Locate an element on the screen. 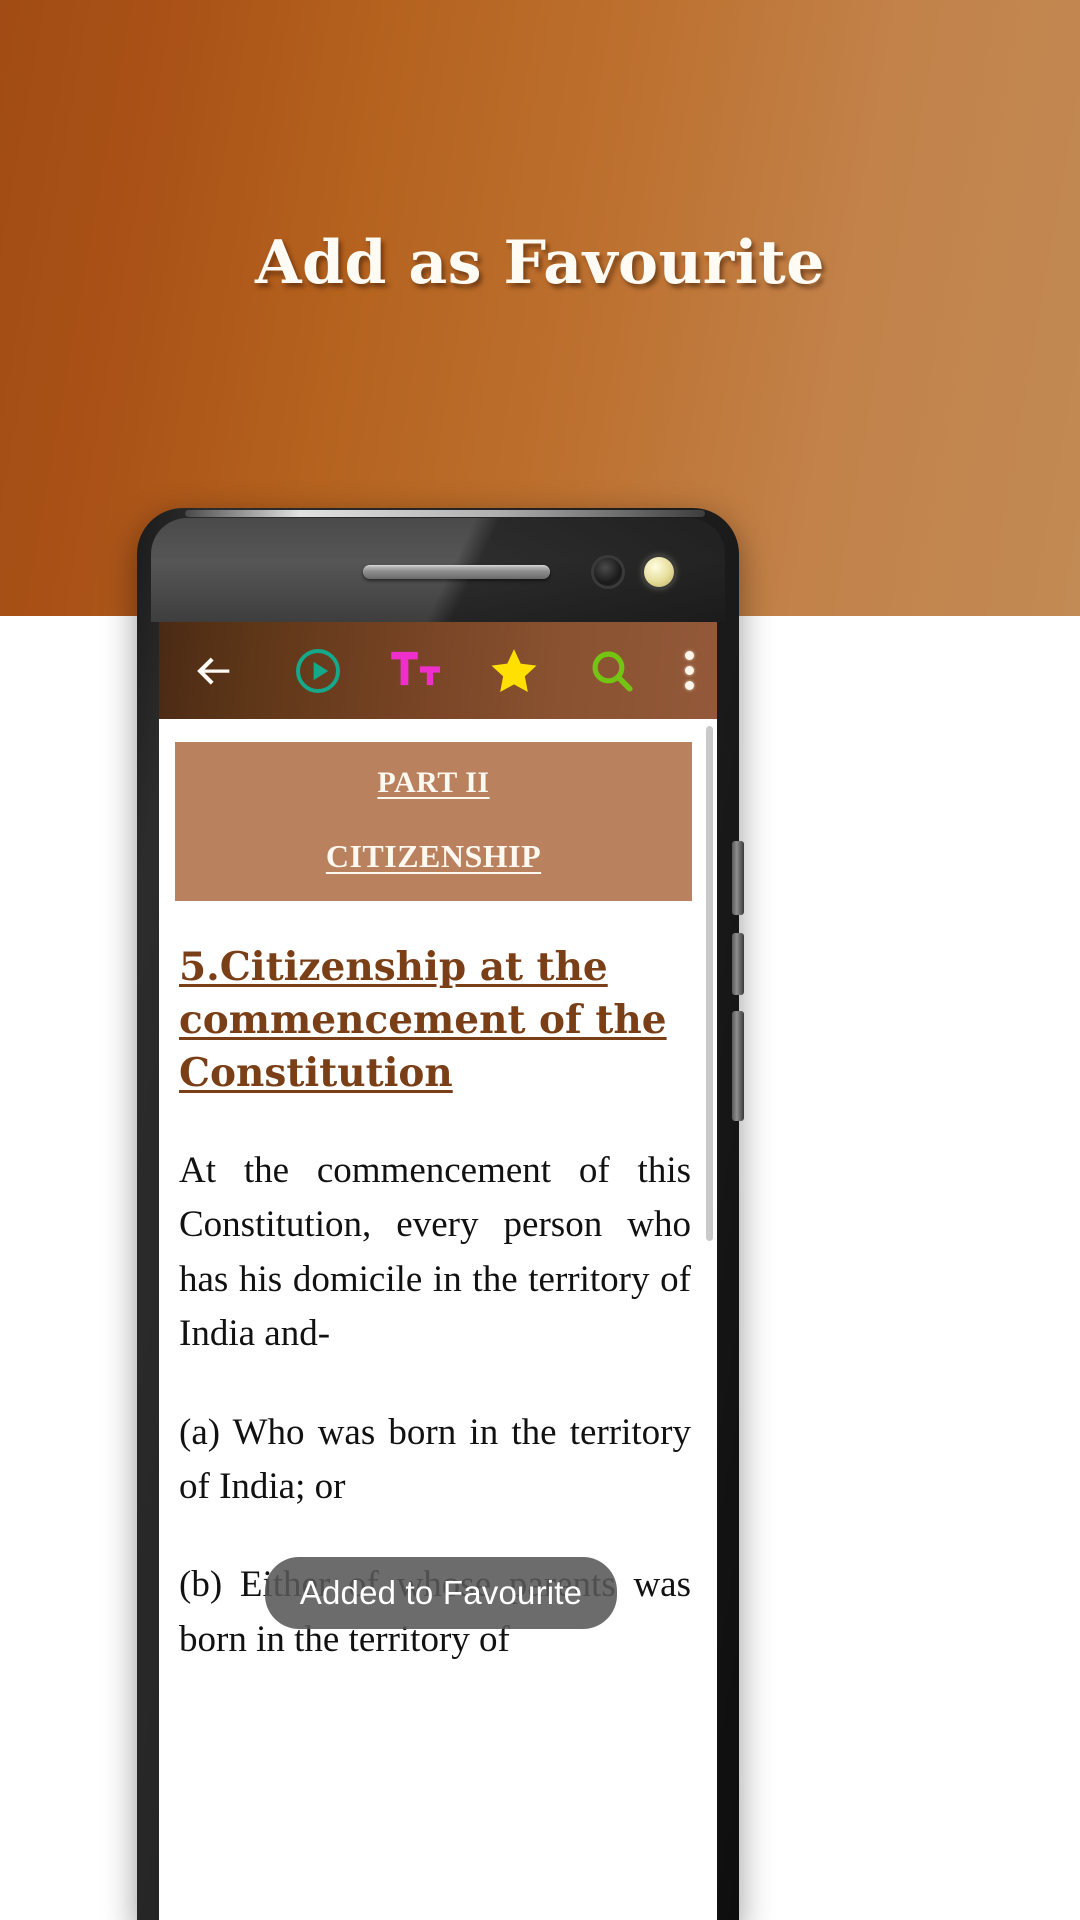 This screenshot has width=1080, height=1920. more-vertical-icon is located at coordinates (689, 670).